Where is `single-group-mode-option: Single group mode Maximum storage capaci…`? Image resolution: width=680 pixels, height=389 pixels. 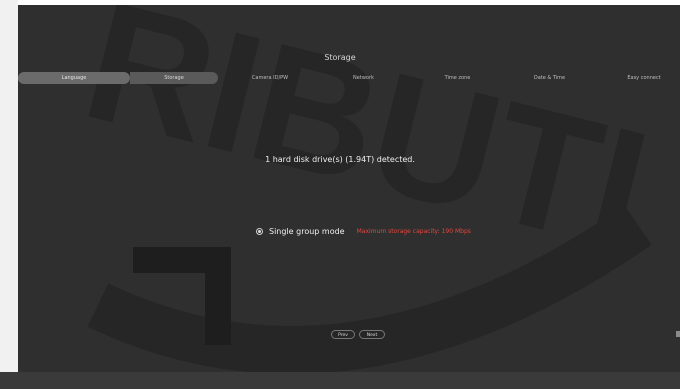
single-group-mode-option: Single group mode Maximum storage capaci… is located at coordinates (363, 231).